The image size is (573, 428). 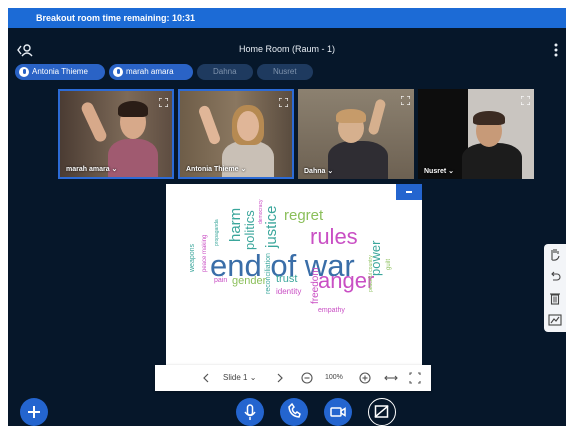 I want to click on actions-menu-button, so click(x=34, y=412).